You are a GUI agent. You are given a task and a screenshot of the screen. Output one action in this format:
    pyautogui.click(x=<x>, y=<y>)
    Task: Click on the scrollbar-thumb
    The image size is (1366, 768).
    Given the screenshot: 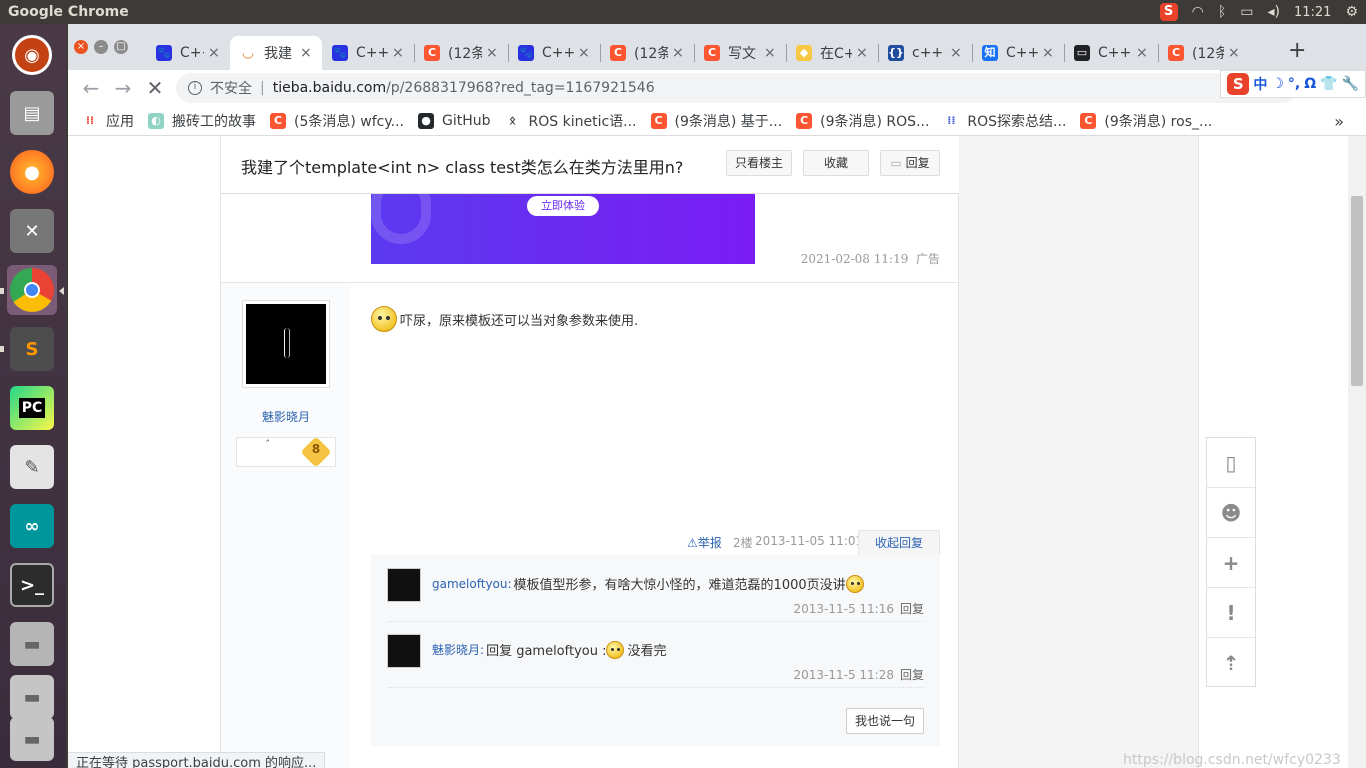 What is the action you would take?
    pyautogui.click(x=1357, y=291)
    